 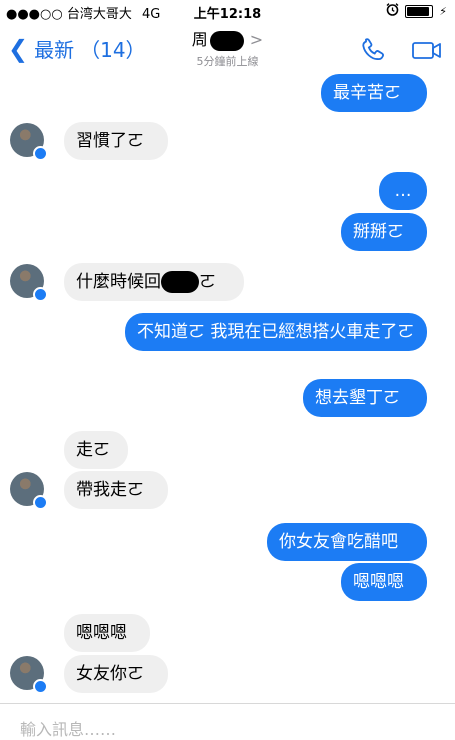 What do you see at coordinates (180, 282) in the screenshot?
I see `redacted-text` at bounding box center [180, 282].